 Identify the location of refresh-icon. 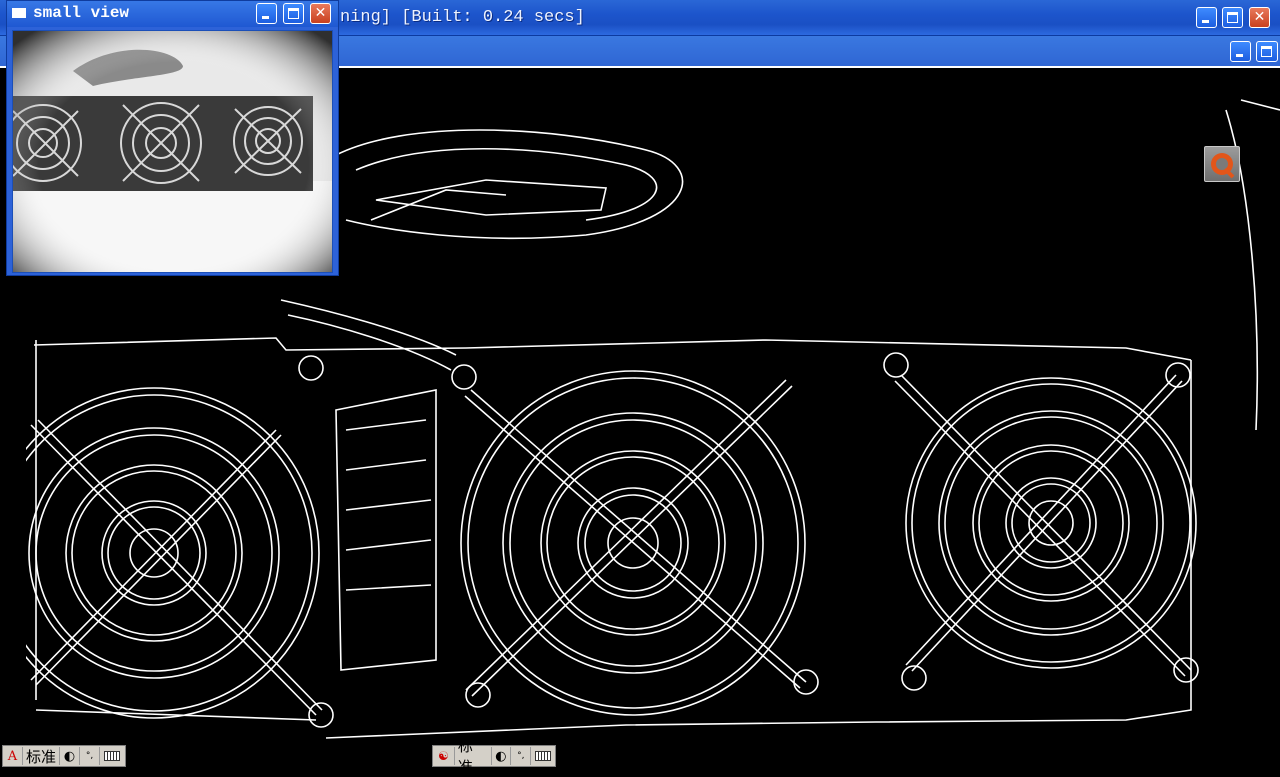
(1223, 166).